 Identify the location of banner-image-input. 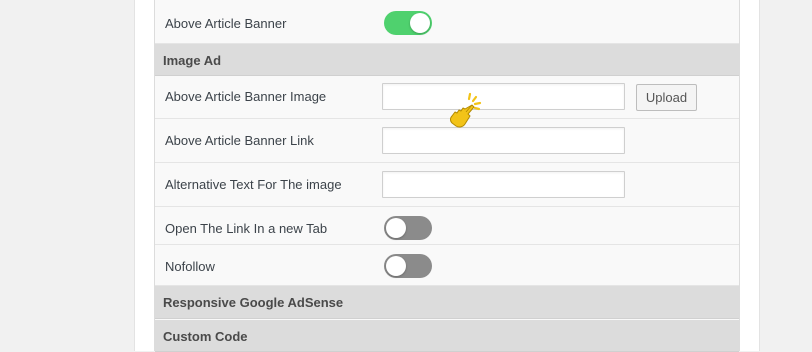
(503, 96).